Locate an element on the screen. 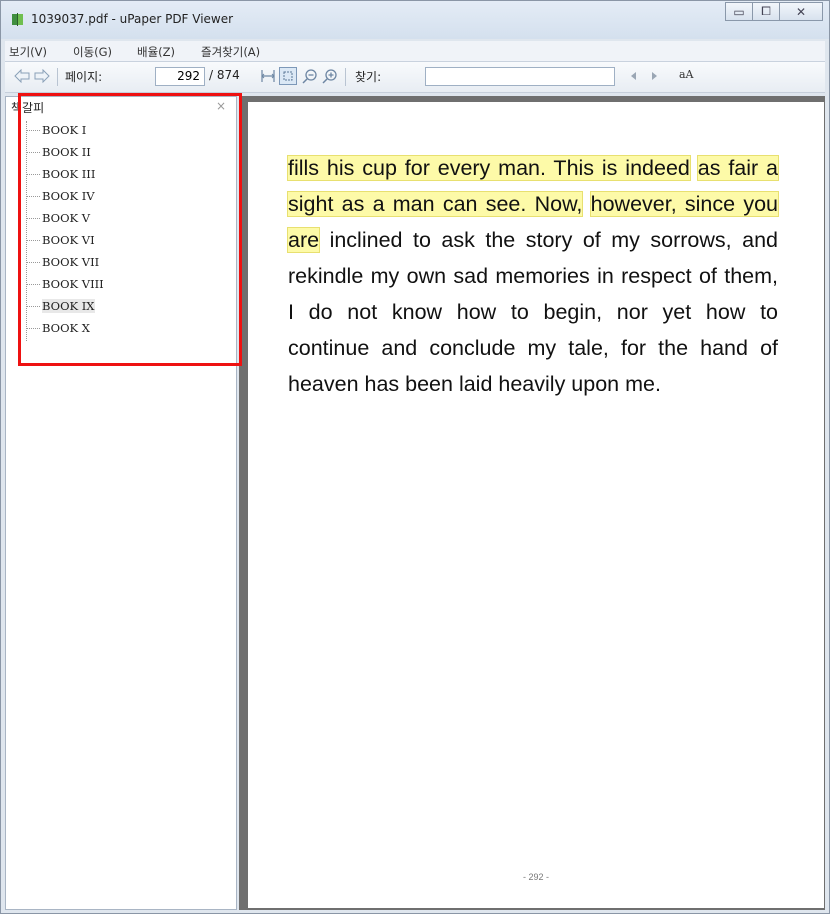 This screenshot has height=916, width=837. close-icon: ✕ is located at coordinates (801, 11).